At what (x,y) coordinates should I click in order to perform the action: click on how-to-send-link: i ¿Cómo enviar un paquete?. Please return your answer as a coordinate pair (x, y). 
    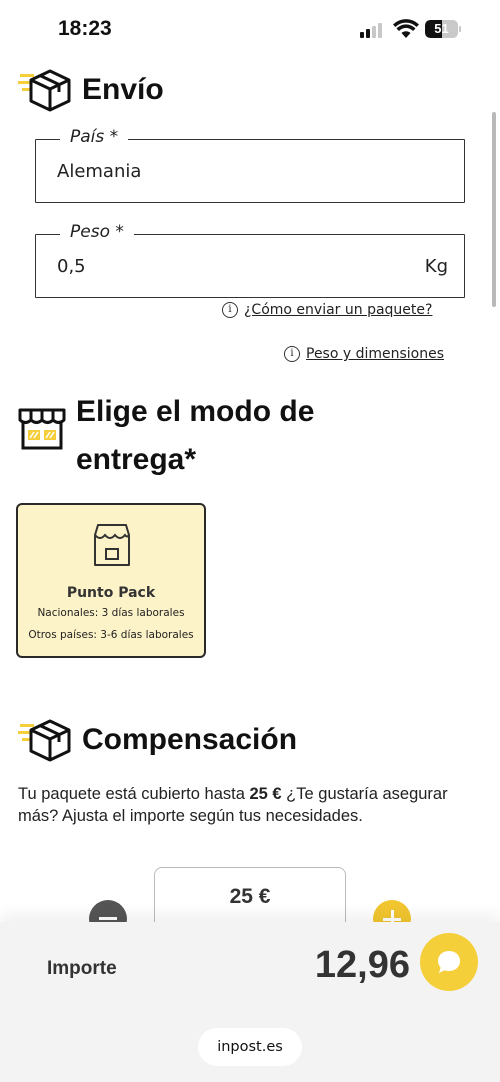
    Looking at the image, I should click on (327, 310).